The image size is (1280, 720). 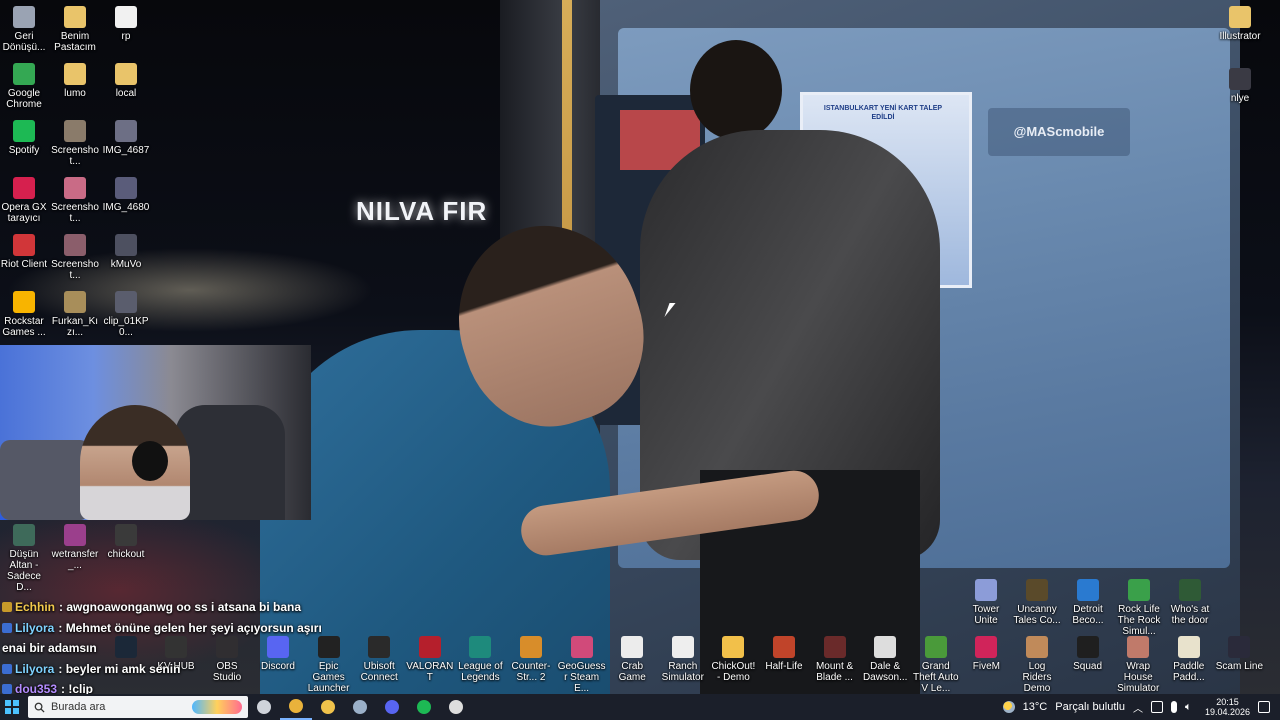 What do you see at coordinates (1138, 707) in the screenshot?
I see `chevron-up-icon: ︿` at bounding box center [1138, 707].